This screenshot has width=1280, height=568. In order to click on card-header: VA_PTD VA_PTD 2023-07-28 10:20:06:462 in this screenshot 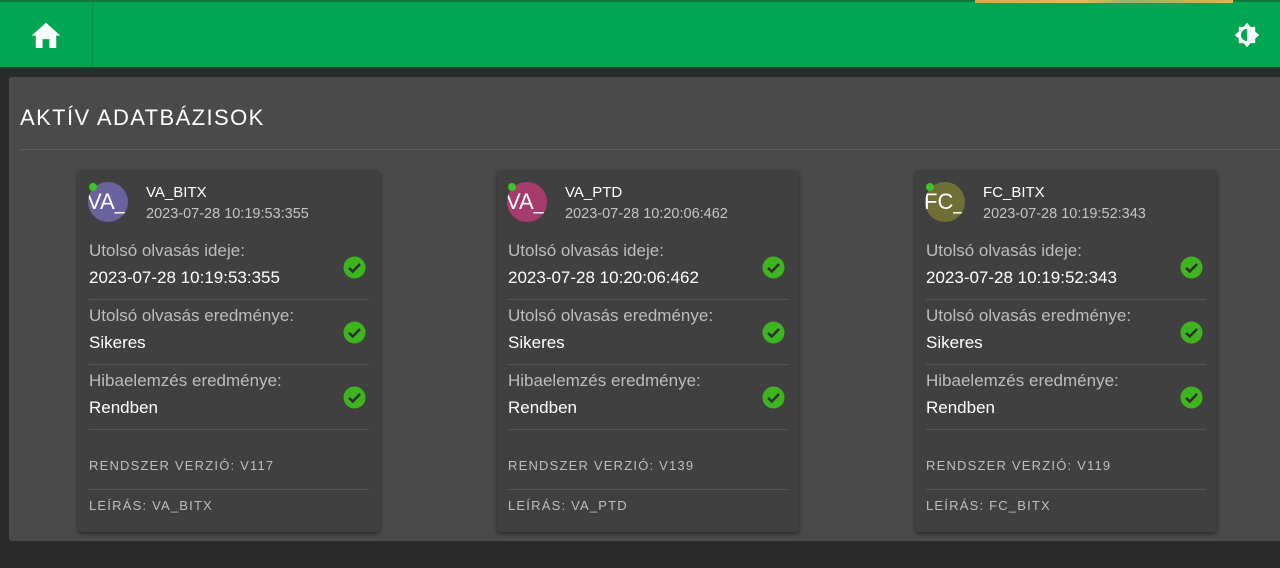, I will do `click(647, 204)`.